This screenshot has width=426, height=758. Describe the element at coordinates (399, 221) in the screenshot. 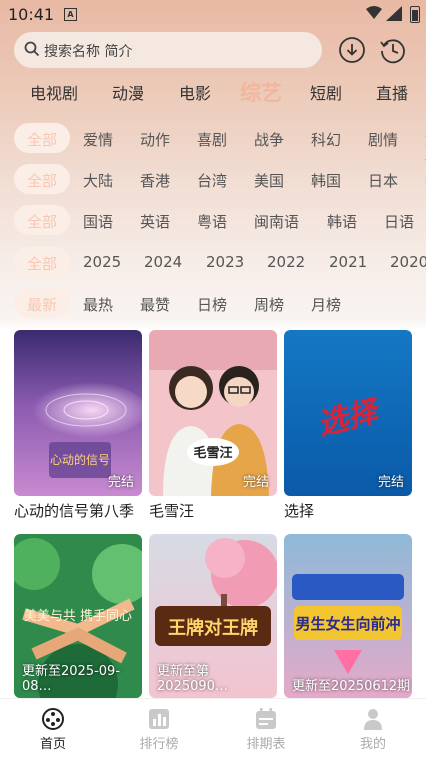

I see `filter-option: 日语` at that location.